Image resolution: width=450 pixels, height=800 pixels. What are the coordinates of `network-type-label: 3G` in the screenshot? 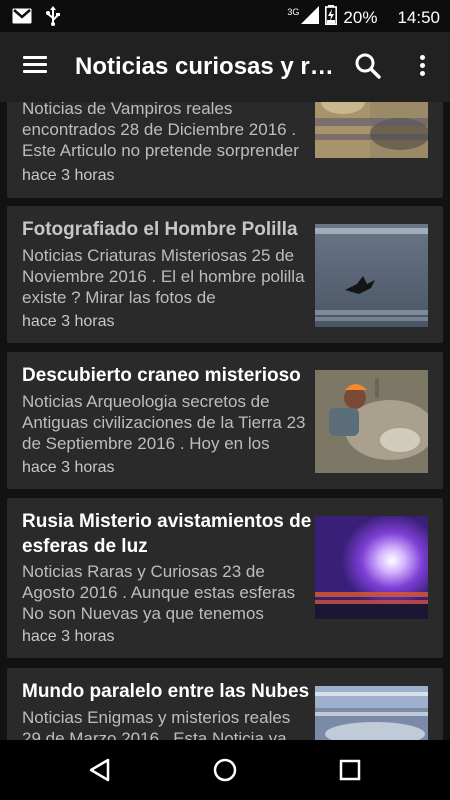 It's located at (293, 11).